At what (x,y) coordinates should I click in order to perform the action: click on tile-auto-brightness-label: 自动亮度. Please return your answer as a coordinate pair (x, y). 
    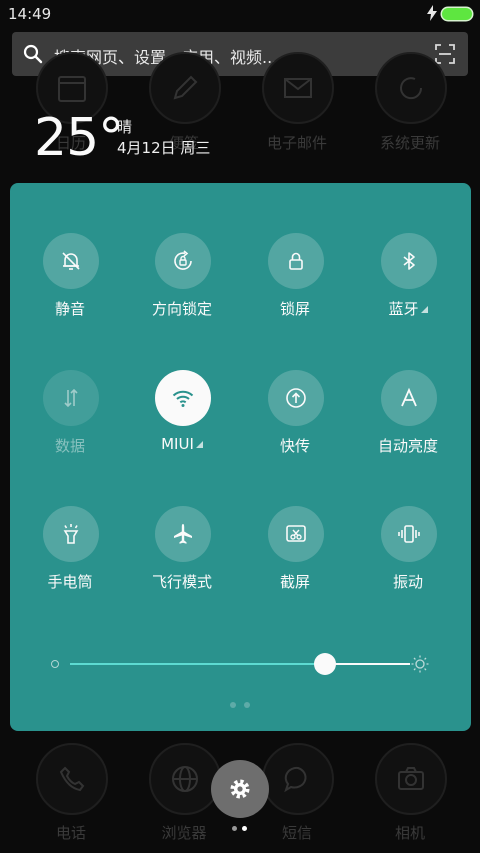
    Looking at the image, I should click on (407, 446).